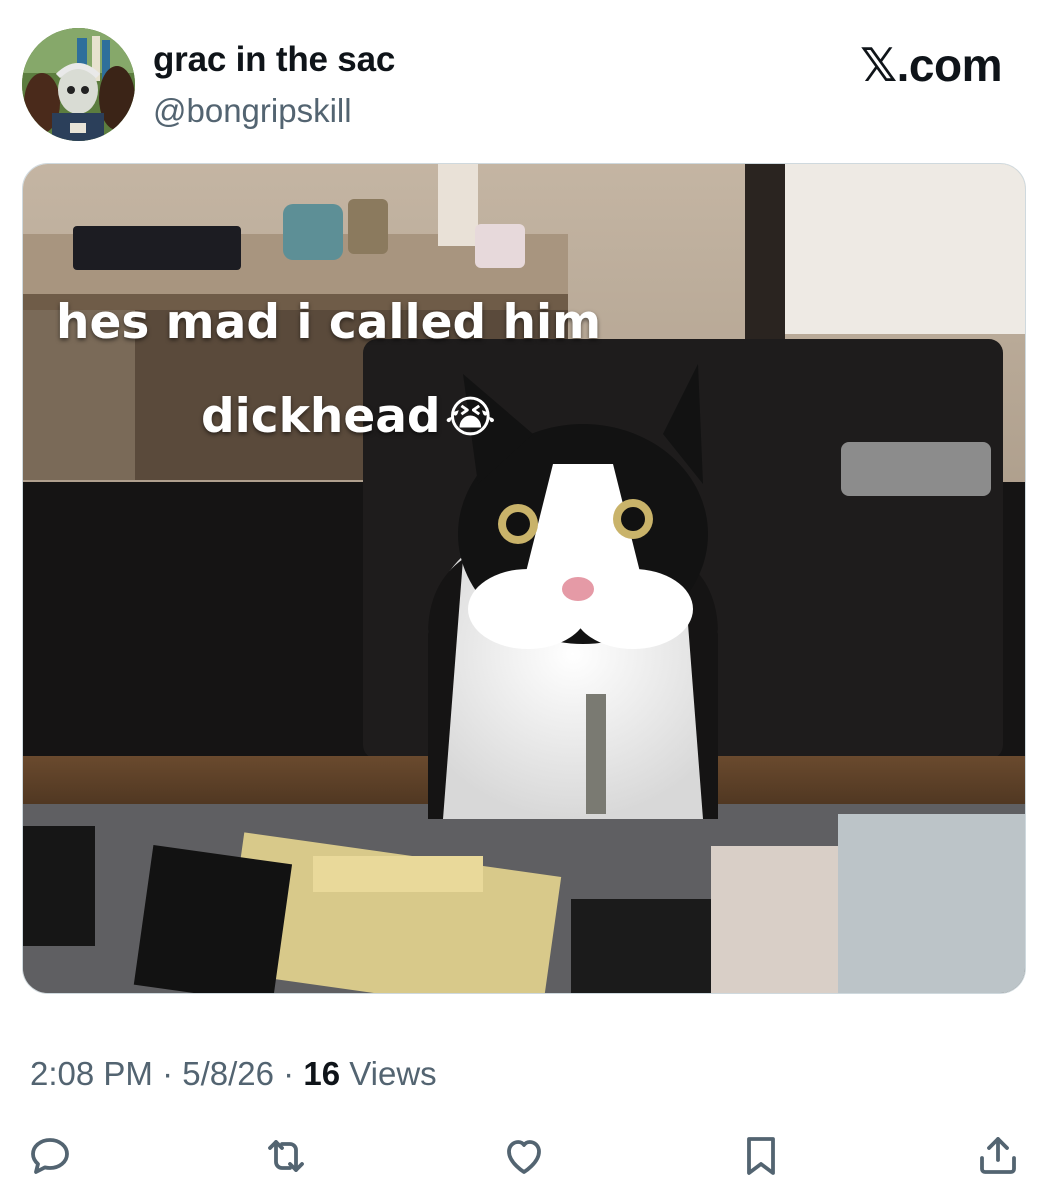 The image size is (1048, 1200). What do you see at coordinates (91, 1073) in the screenshot?
I see `post-time: 2:08 PM` at bounding box center [91, 1073].